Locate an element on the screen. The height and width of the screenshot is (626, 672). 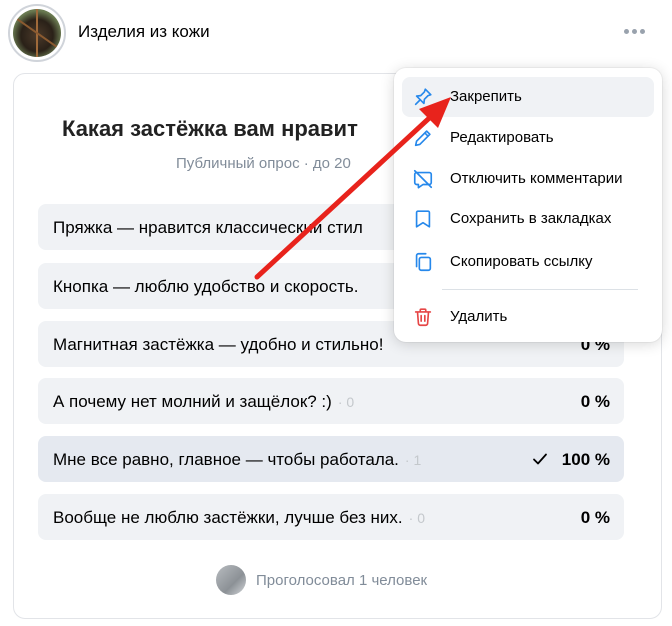
poll-meta: Публичный опрос · до 20 is located at coordinates (263, 163).